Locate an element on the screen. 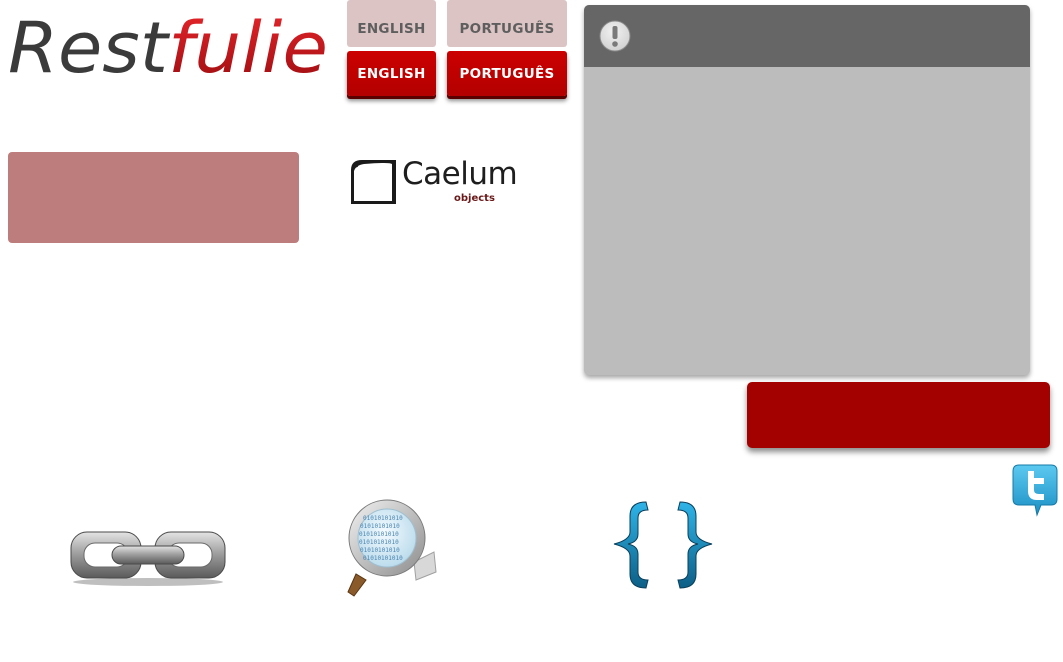 Image resolution: width=1063 pixels, height=662 pixels. logo-text-fulie: fulie is located at coordinates (248, 48).